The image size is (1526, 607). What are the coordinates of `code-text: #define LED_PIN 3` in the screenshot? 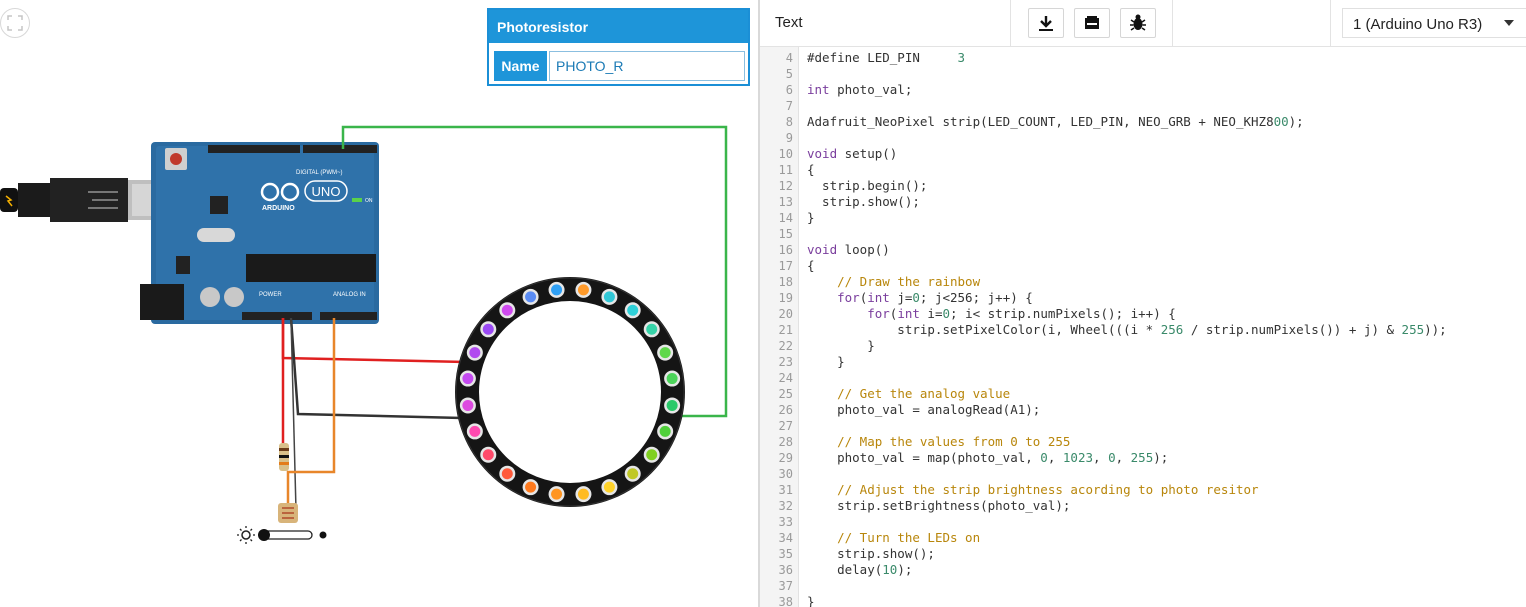 It's located at (886, 57).